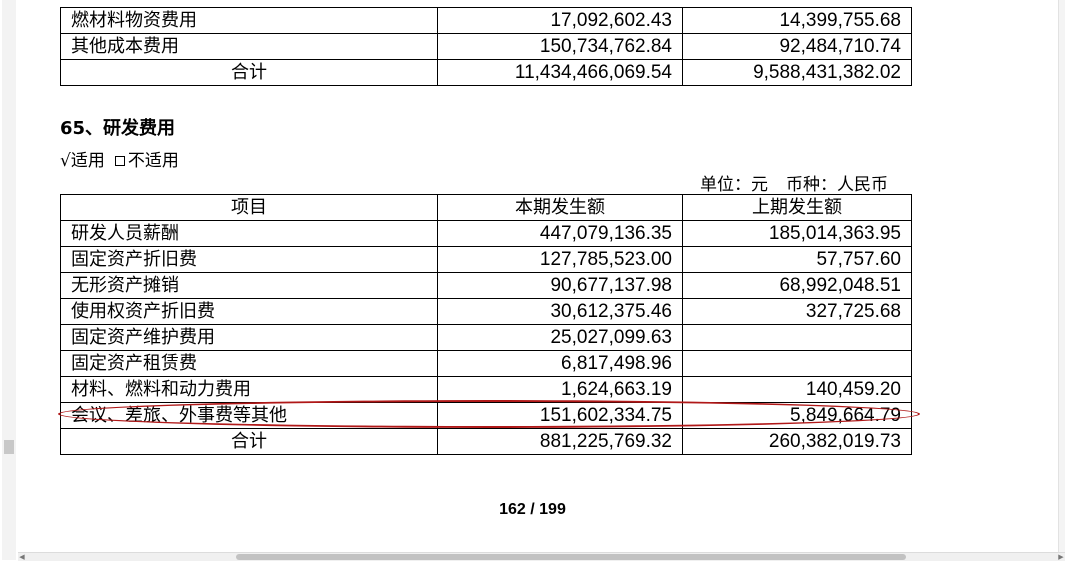 The width and height of the screenshot is (1065, 561). I want to click on right-edge, so click(1061, 276).